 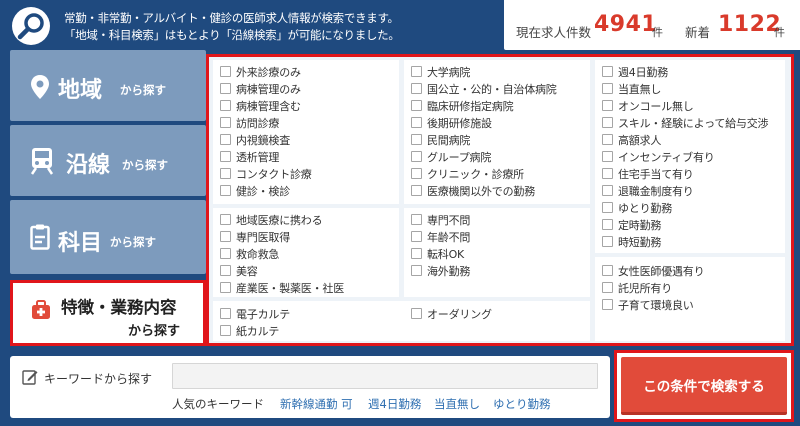 I want to click on checkbox-item: オンコール無し, so click(x=648, y=105).